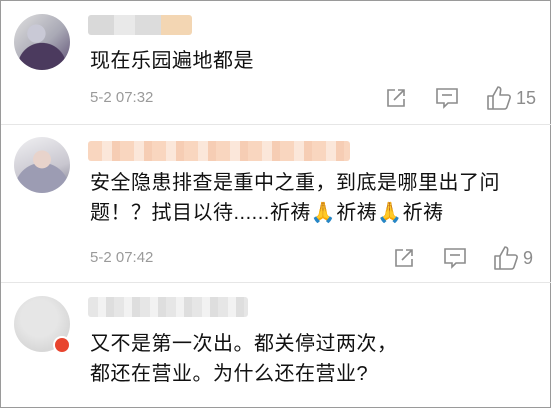  I want to click on like-button: 9, so click(513, 258).